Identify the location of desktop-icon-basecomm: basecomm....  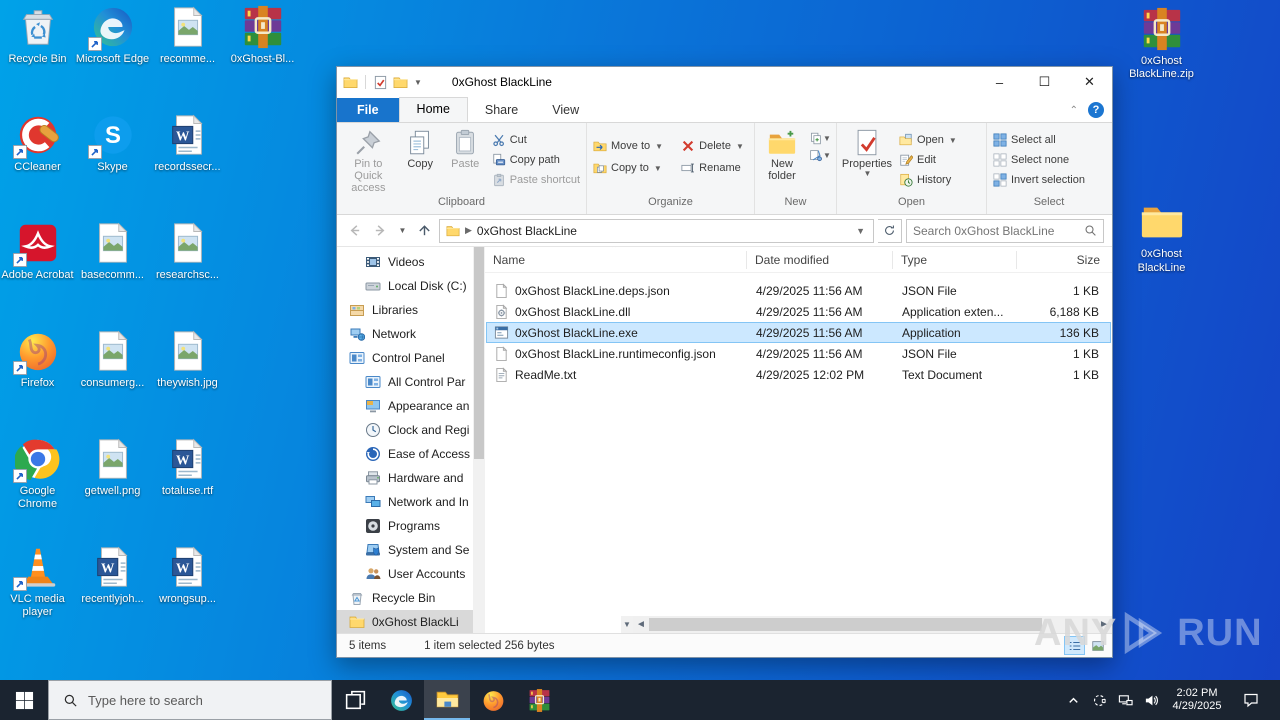
(112, 274).